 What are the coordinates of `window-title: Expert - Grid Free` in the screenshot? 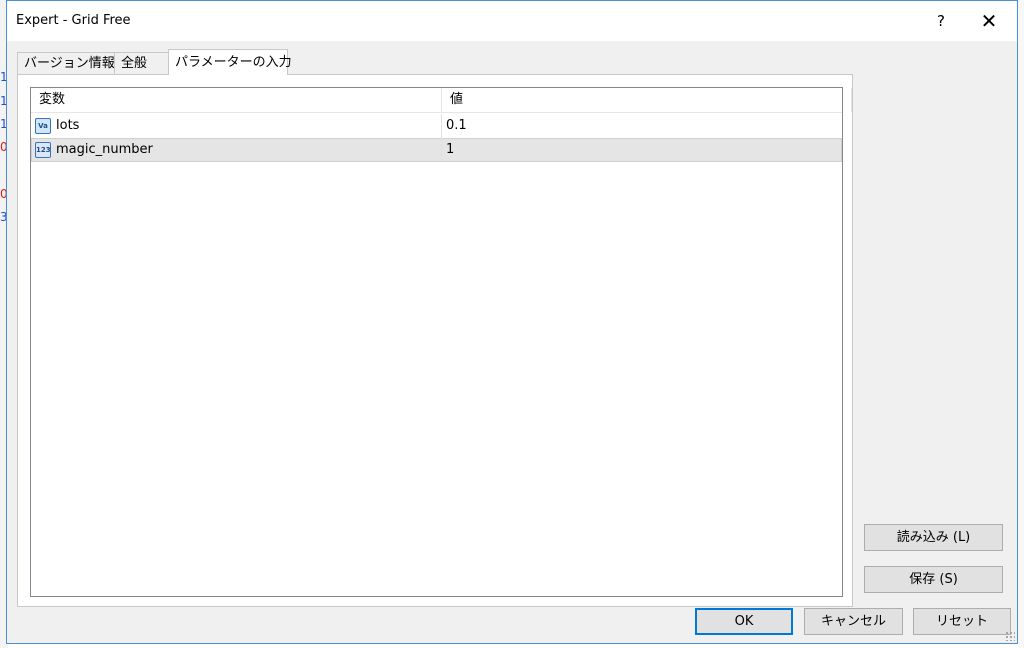 It's located at (73, 20).